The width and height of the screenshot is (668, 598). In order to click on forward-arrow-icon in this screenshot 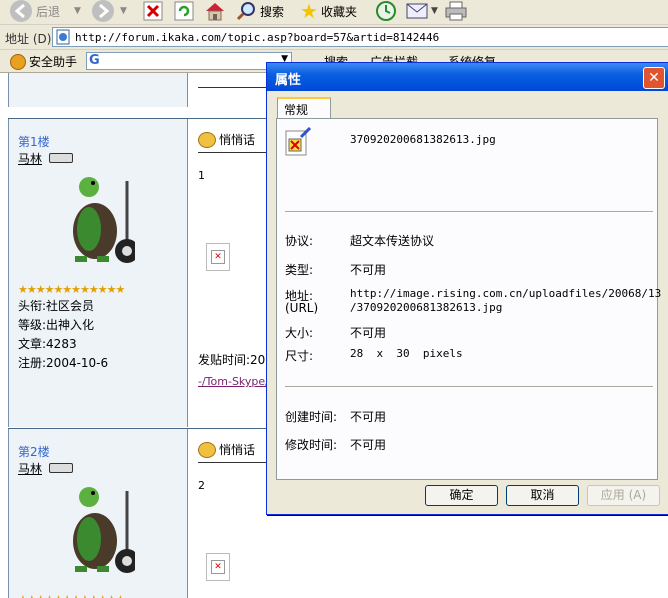, I will do `click(103, 11)`.